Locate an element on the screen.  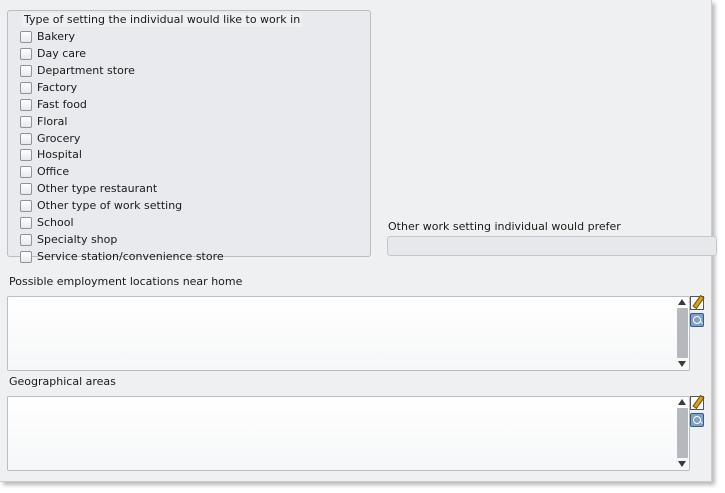
checkbox-row-specialty-shop: Specialty shop is located at coordinates (68, 239).